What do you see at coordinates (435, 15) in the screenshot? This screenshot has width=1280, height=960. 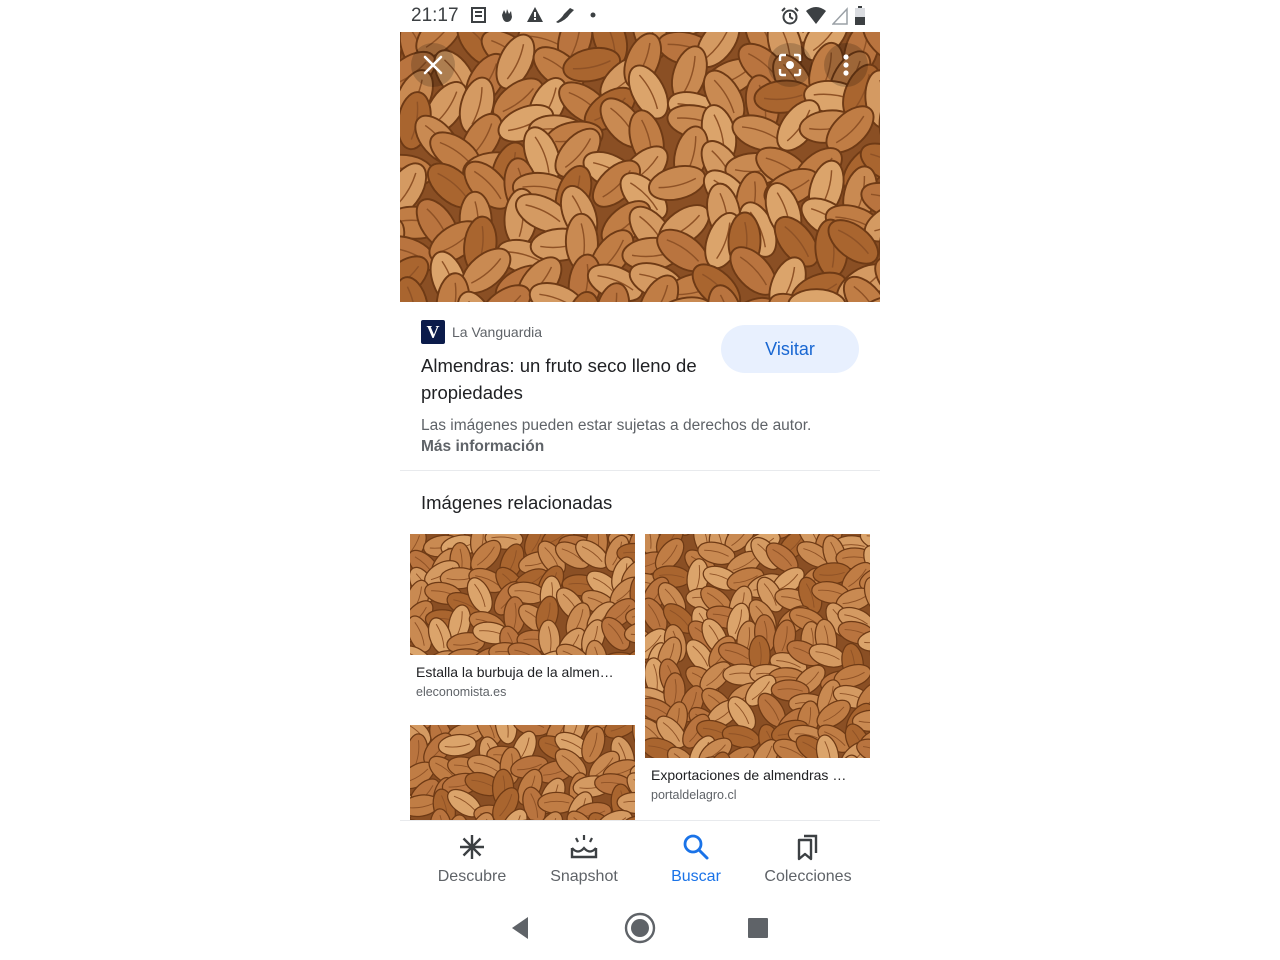 I see `status-time: 21:17` at bounding box center [435, 15].